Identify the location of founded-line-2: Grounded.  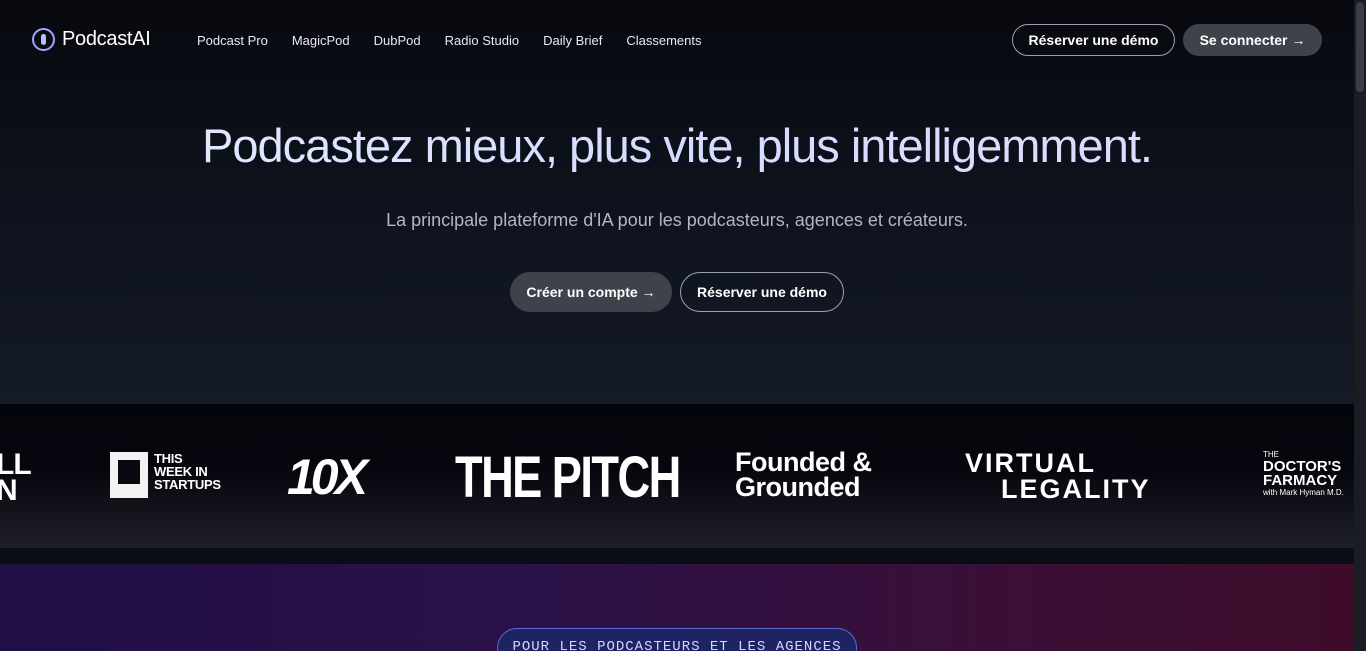
(798, 487).